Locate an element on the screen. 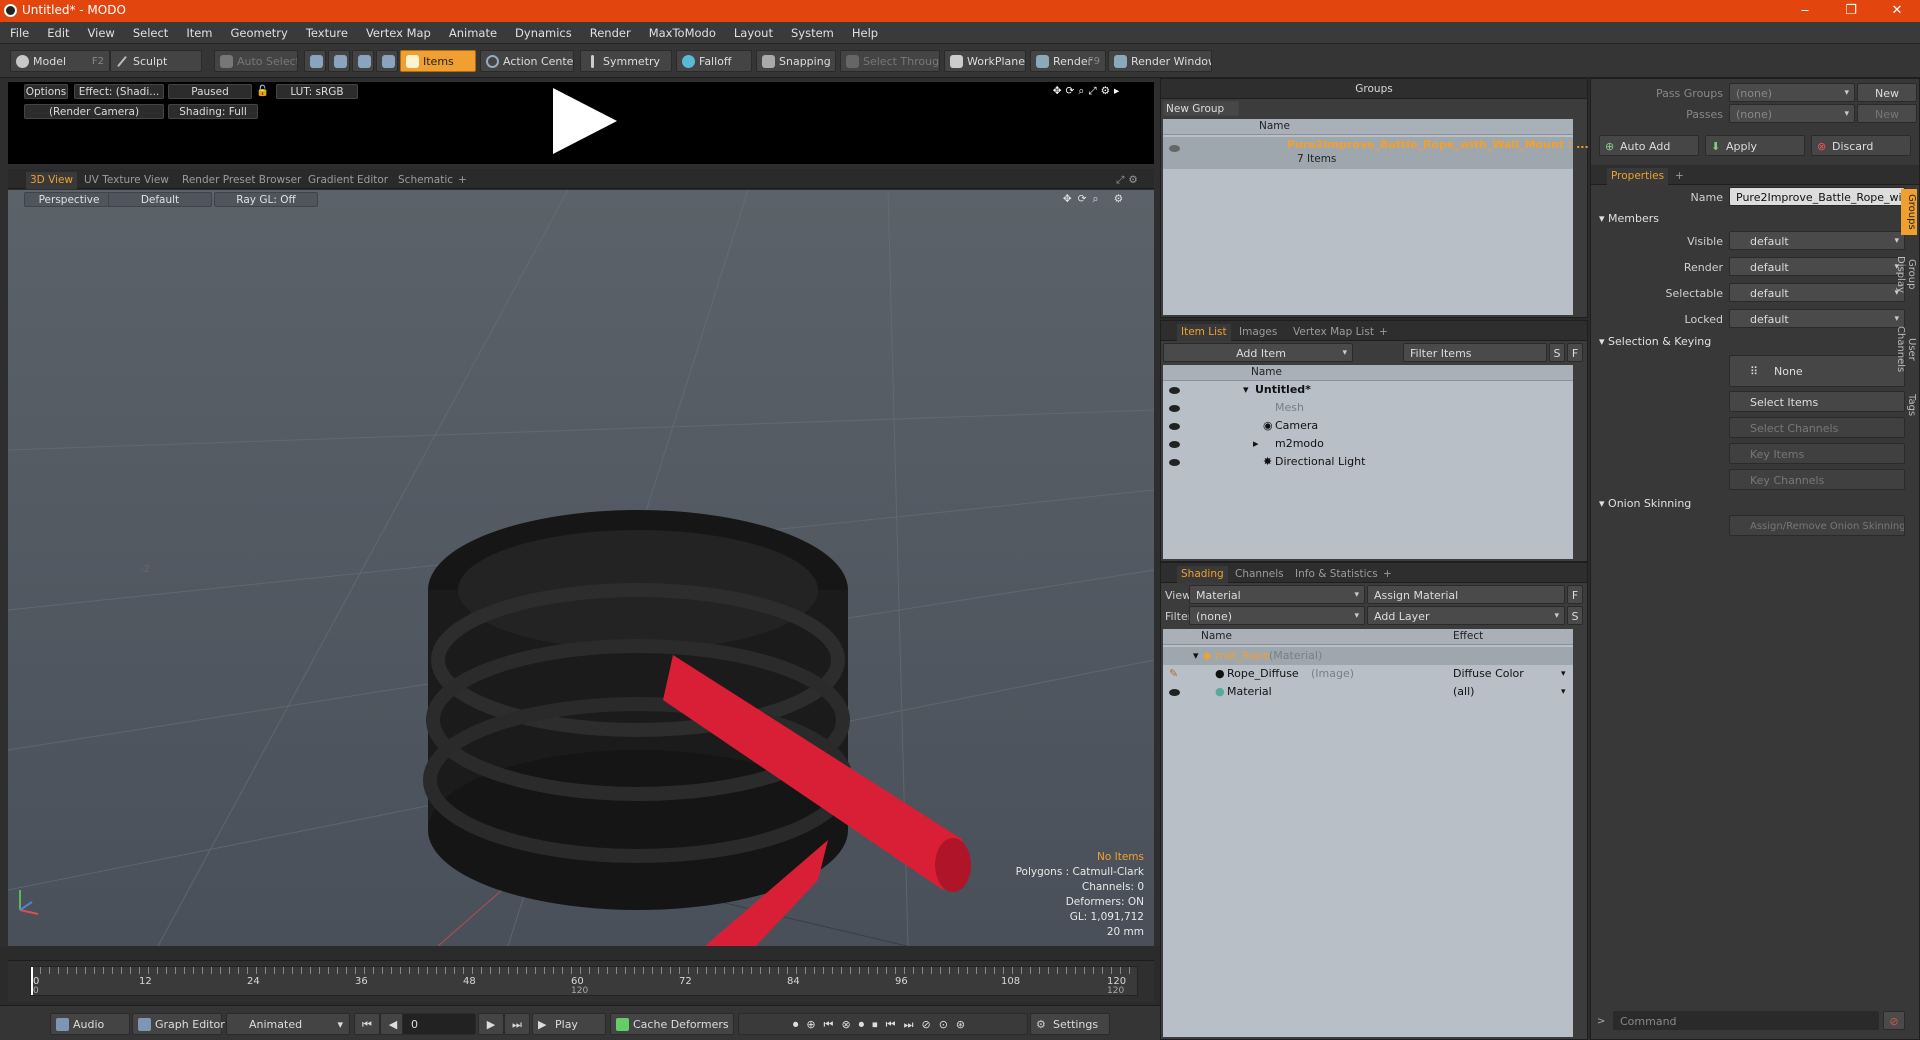  tab-gradient-editor: Gradient Editor is located at coordinates (348, 180).